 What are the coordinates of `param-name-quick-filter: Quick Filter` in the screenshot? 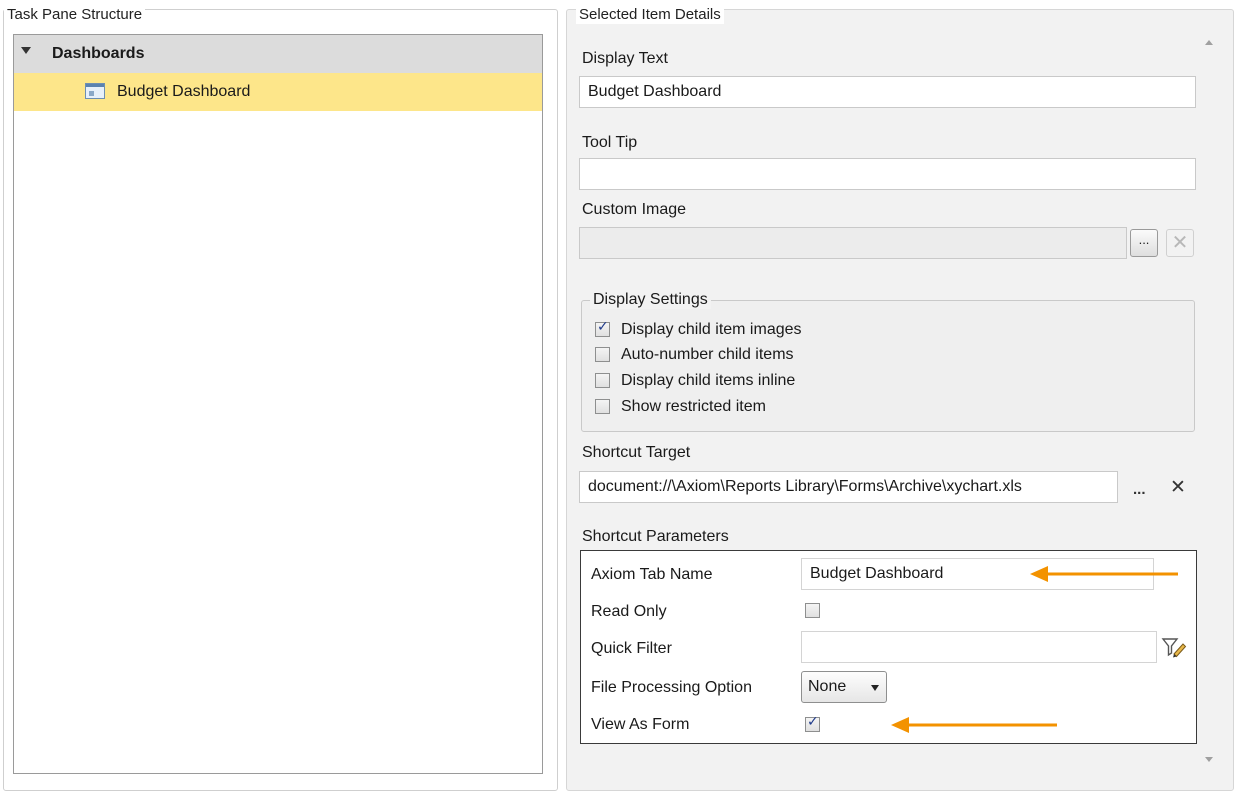 It's located at (631, 648).